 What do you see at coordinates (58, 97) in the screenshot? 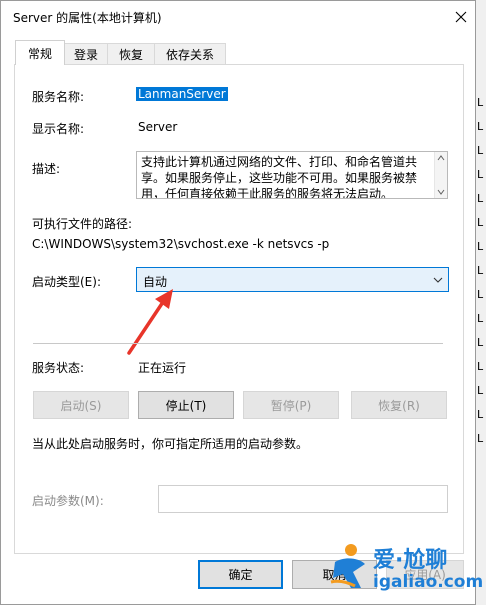
I see `service-name-label: 服务名称:` at bounding box center [58, 97].